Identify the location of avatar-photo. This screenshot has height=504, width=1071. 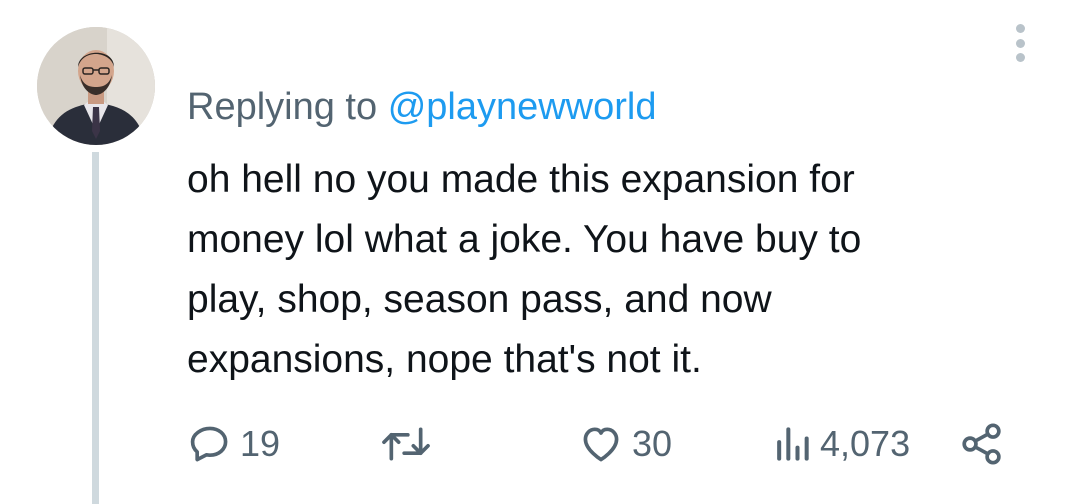
(96, 86).